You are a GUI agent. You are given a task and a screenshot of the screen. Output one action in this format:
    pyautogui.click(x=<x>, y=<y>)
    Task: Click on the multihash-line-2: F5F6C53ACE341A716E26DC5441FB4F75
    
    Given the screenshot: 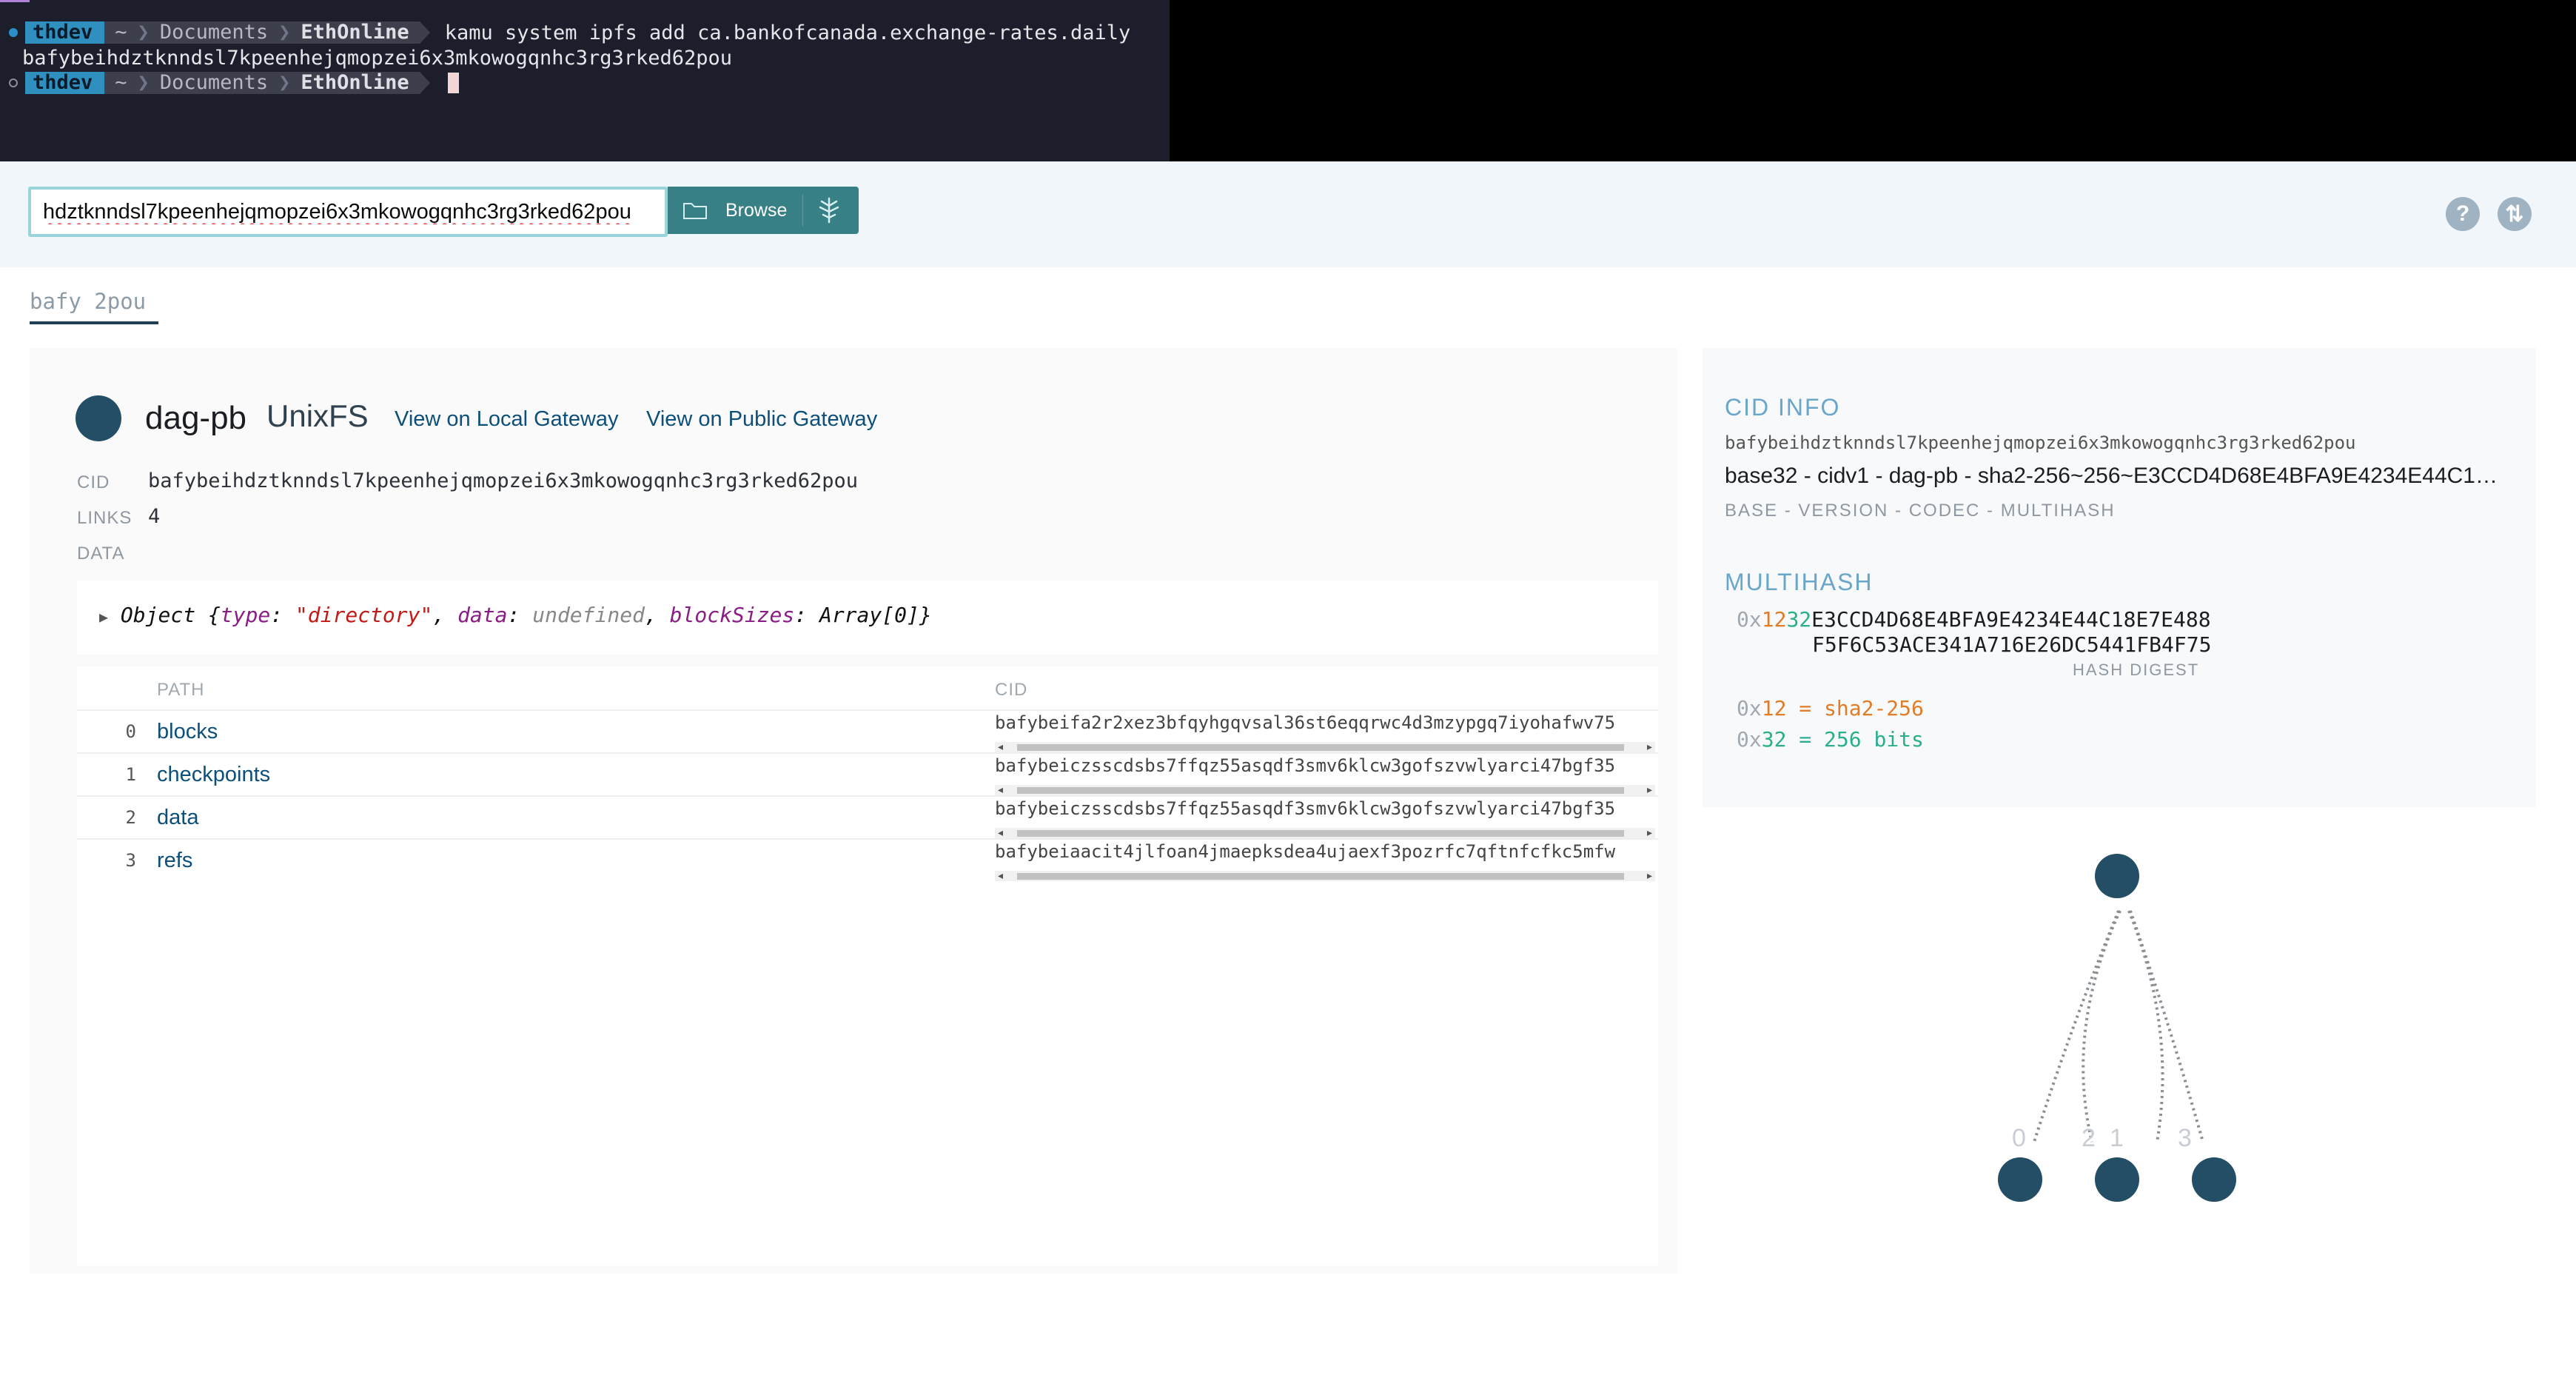 What is the action you would take?
    pyautogui.click(x=2011, y=644)
    